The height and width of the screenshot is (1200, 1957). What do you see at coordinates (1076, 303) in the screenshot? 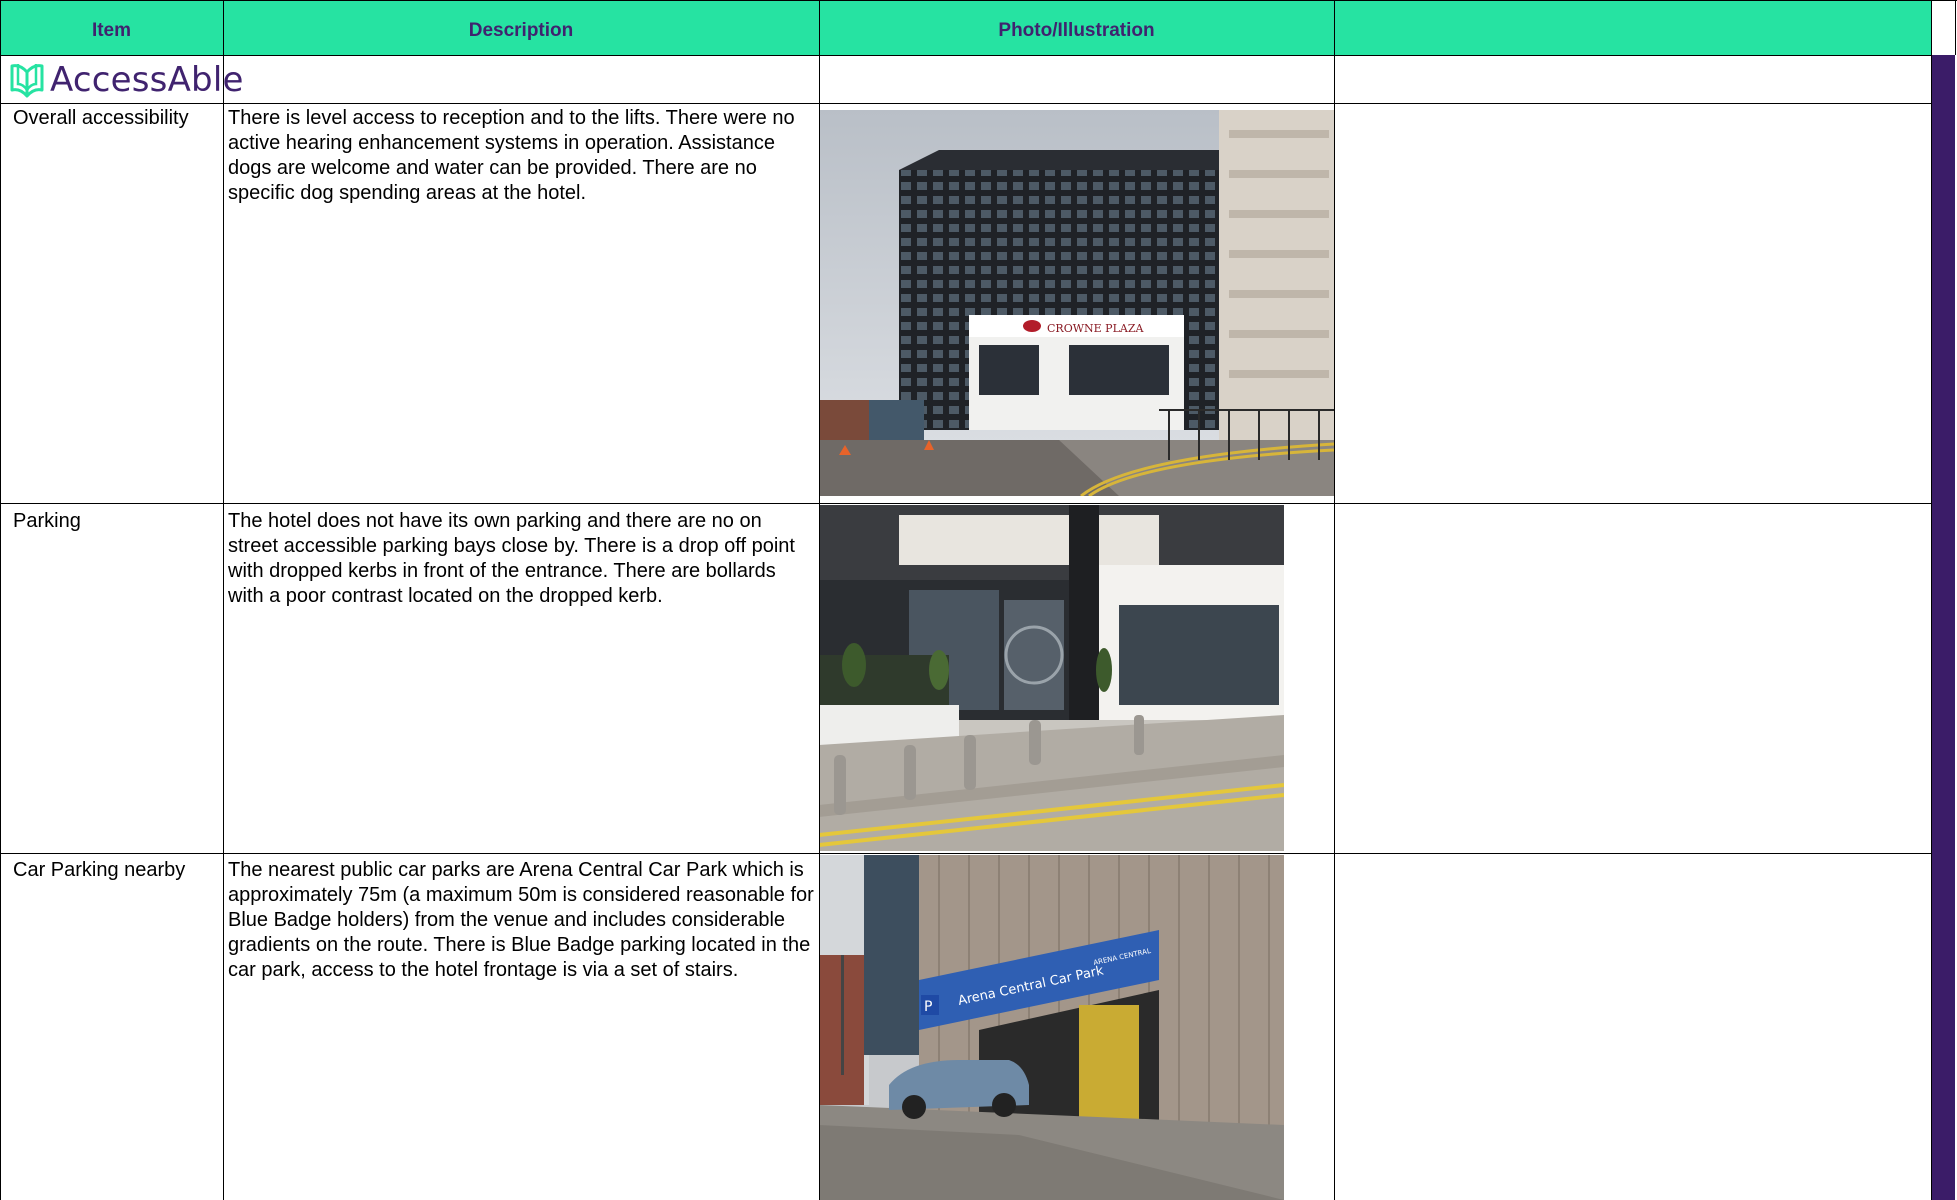
I see `photo-hotel-exterior: CROWNE PLAZA` at bounding box center [1076, 303].